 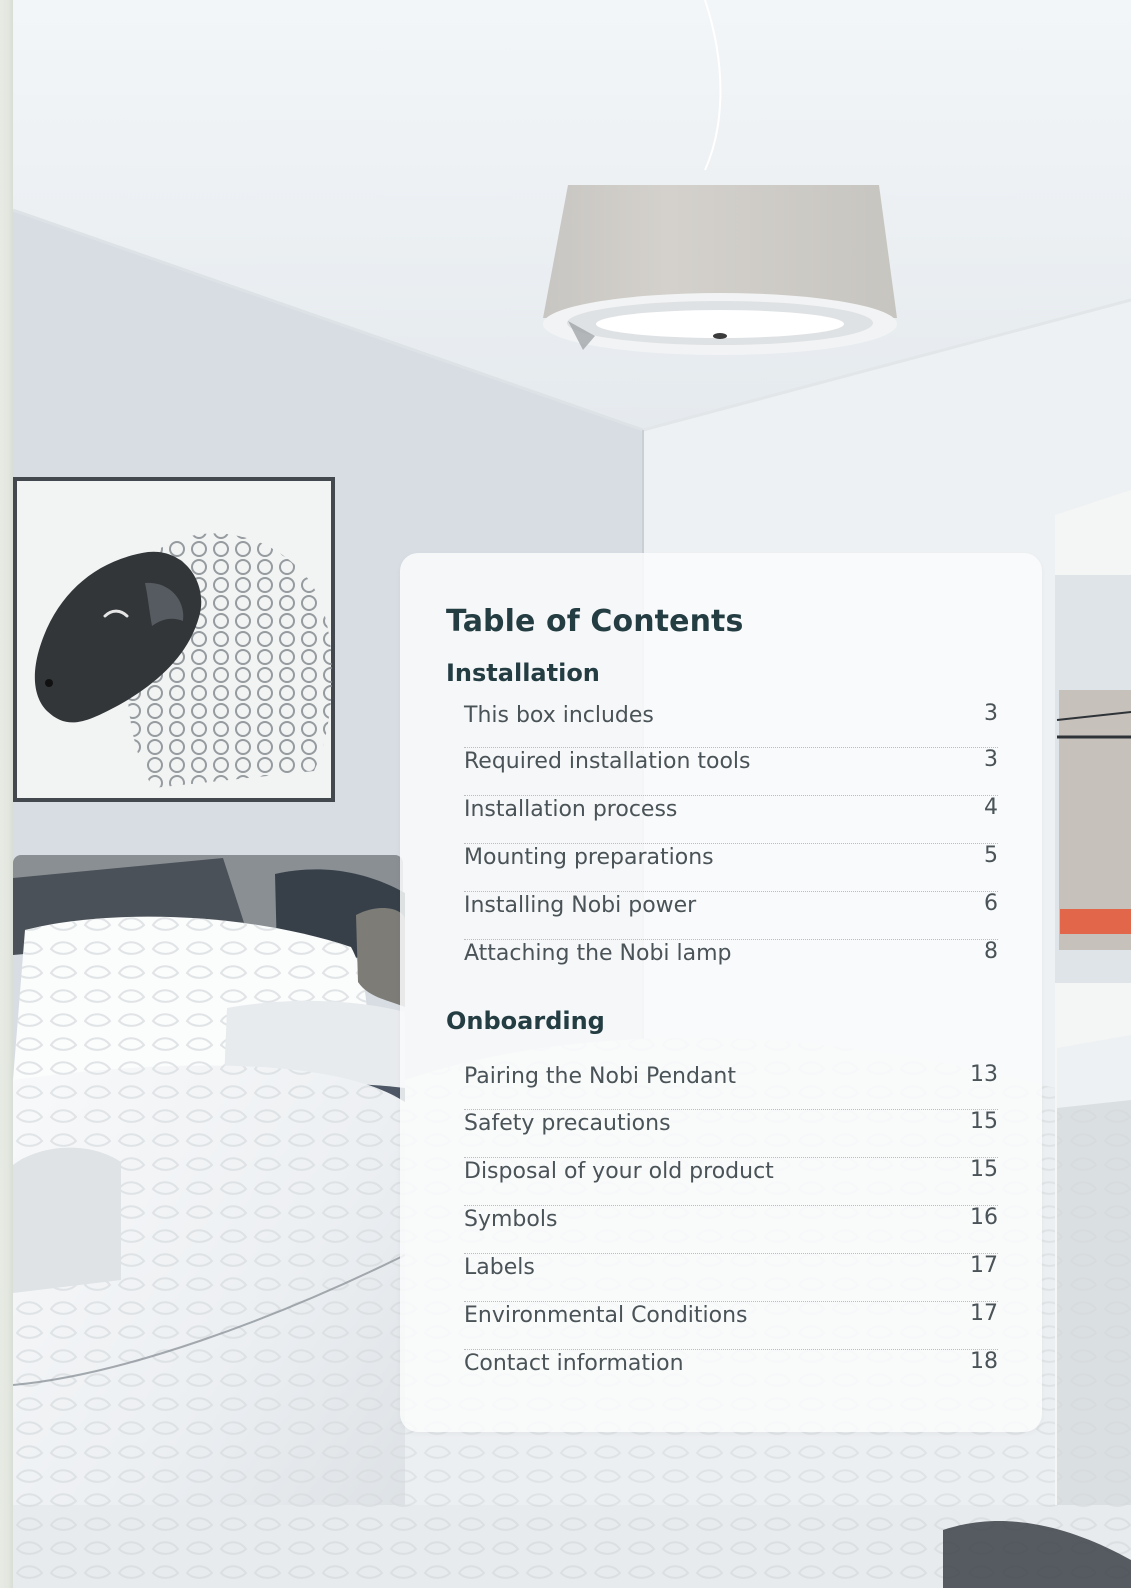 What do you see at coordinates (991, 952) in the screenshot?
I see `toc-entry-page-number: 8` at bounding box center [991, 952].